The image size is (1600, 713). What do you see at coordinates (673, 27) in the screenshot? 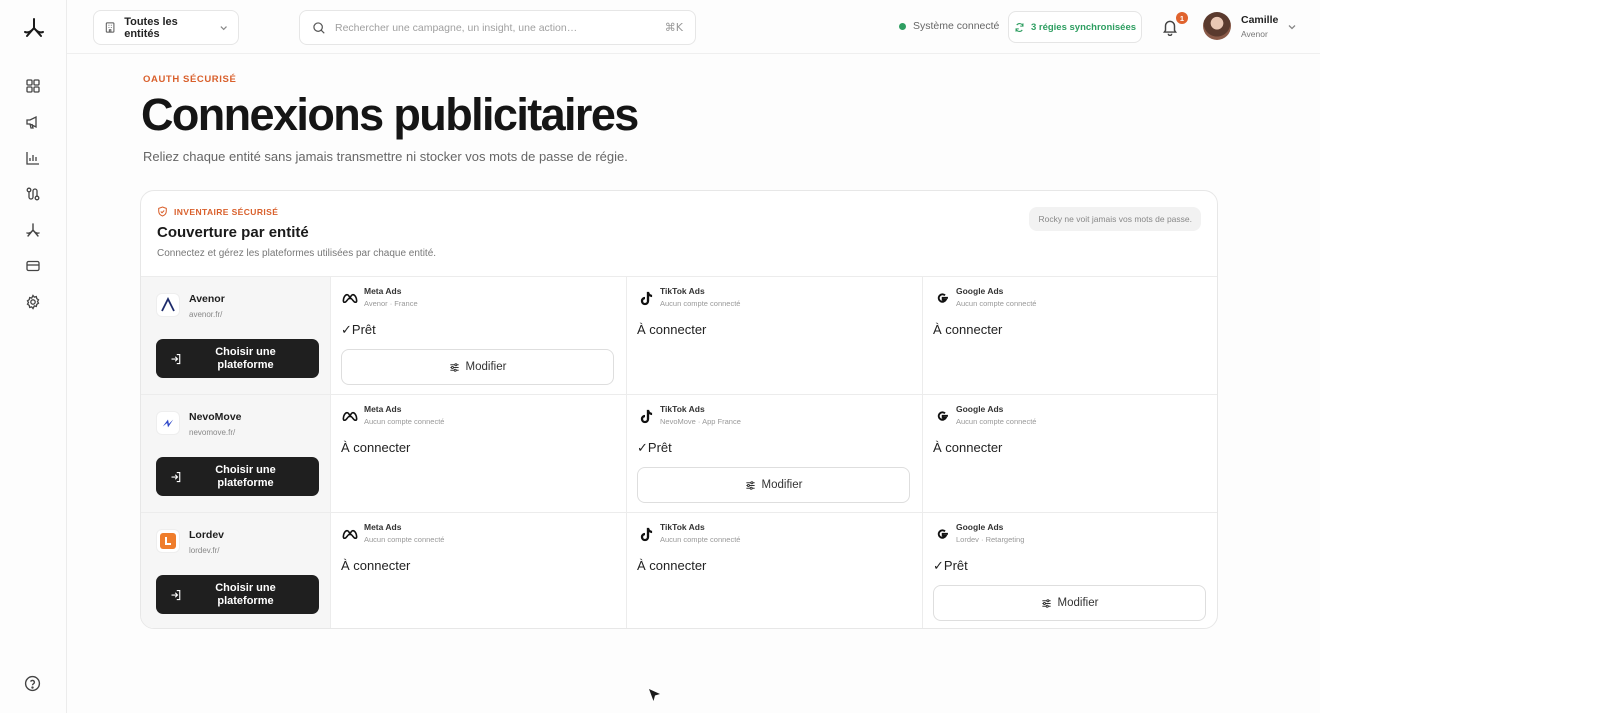
I see `search-shortcut: ⌘K` at bounding box center [673, 27].